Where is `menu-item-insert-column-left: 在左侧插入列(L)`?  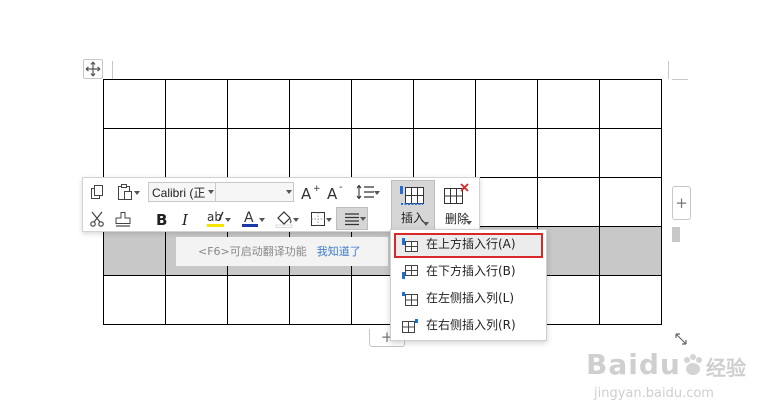 menu-item-insert-column-left: 在左侧插入列(L) is located at coordinates (468, 299).